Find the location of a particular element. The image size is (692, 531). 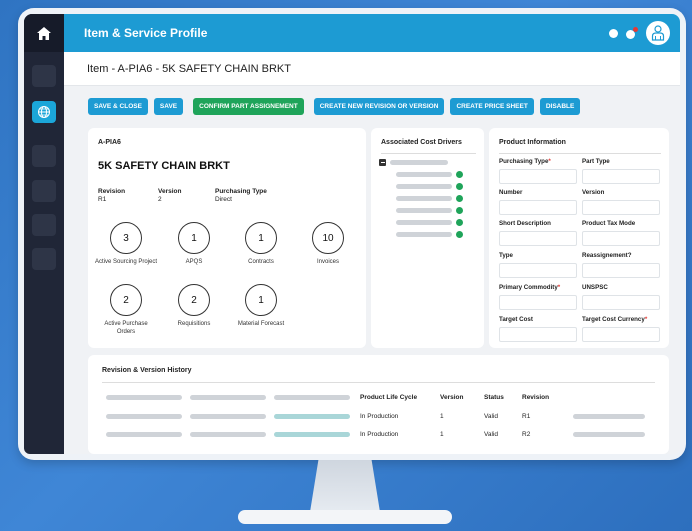

unspsc-input is located at coordinates (621, 302).